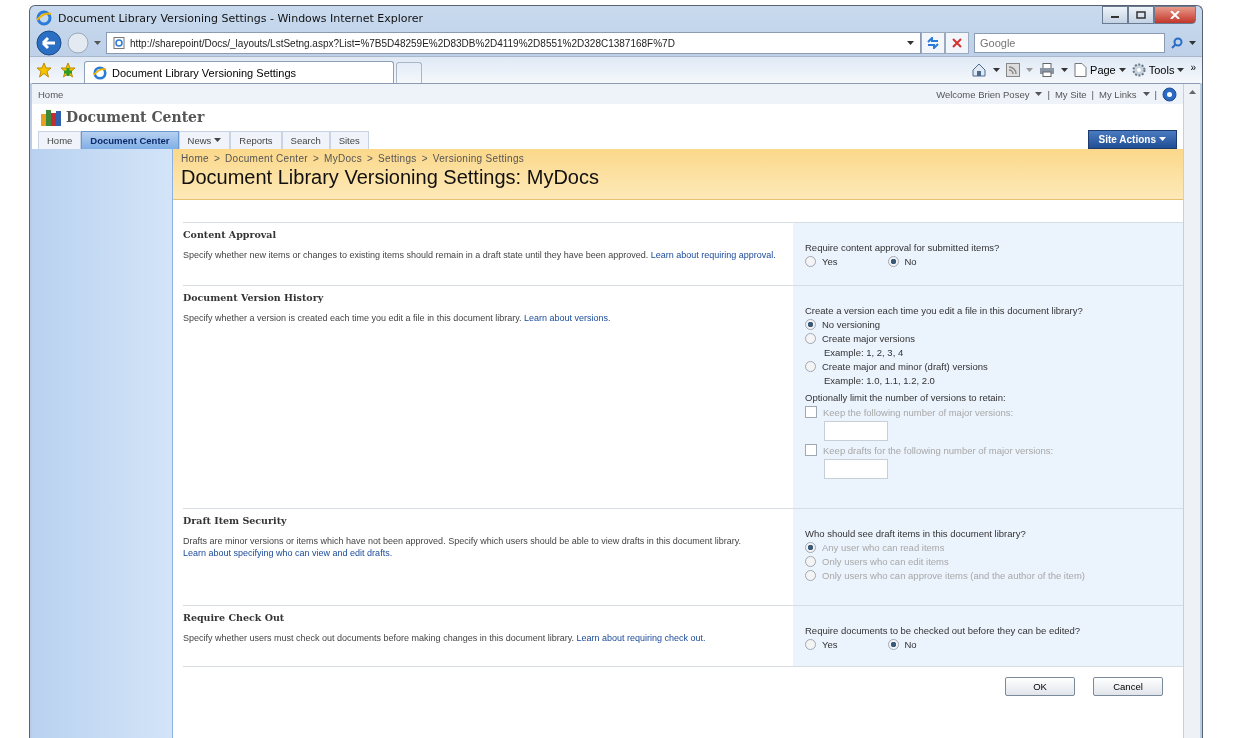  I want to click on refresh-button, so click(933, 43).